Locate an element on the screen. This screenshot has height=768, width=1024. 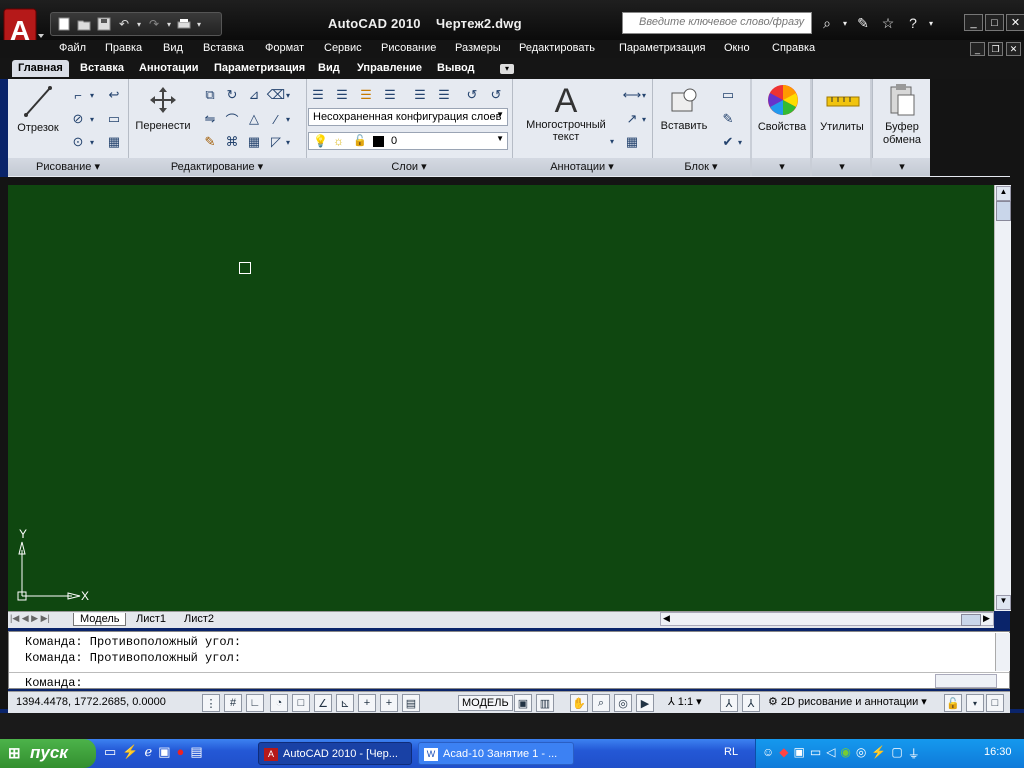
toolbar-lock-icon: 🔓 is located at coordinates (953, 703).